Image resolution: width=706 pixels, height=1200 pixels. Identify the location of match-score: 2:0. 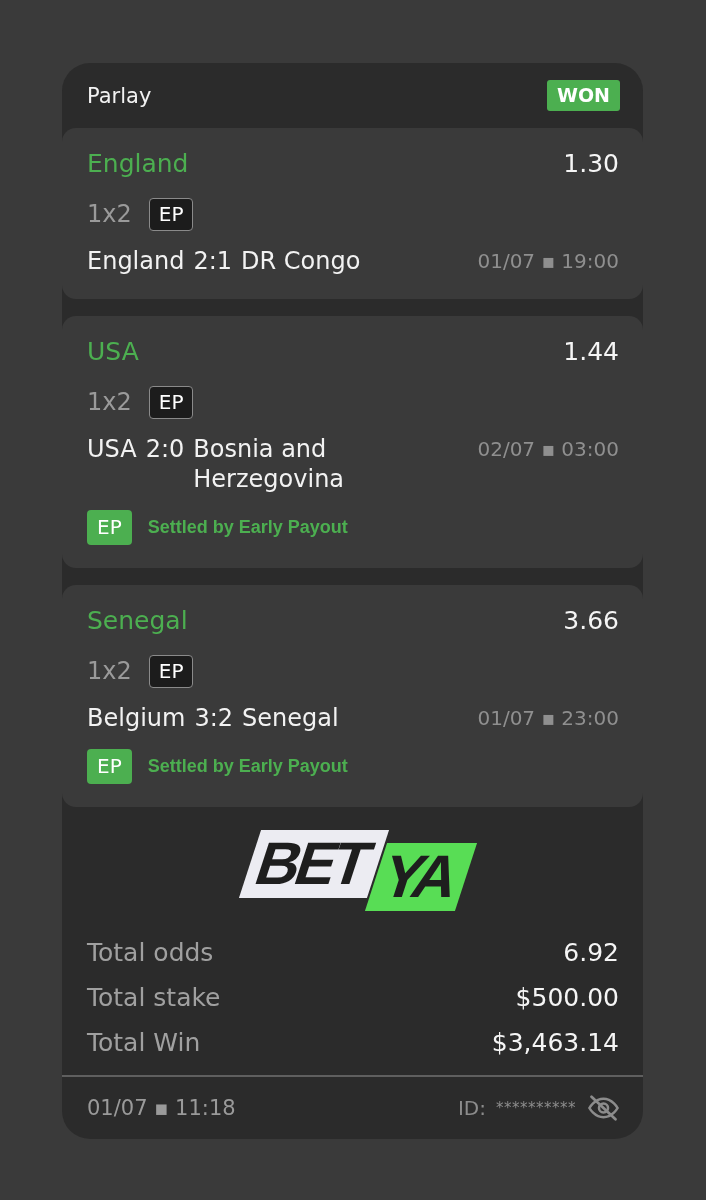
(165, 449).